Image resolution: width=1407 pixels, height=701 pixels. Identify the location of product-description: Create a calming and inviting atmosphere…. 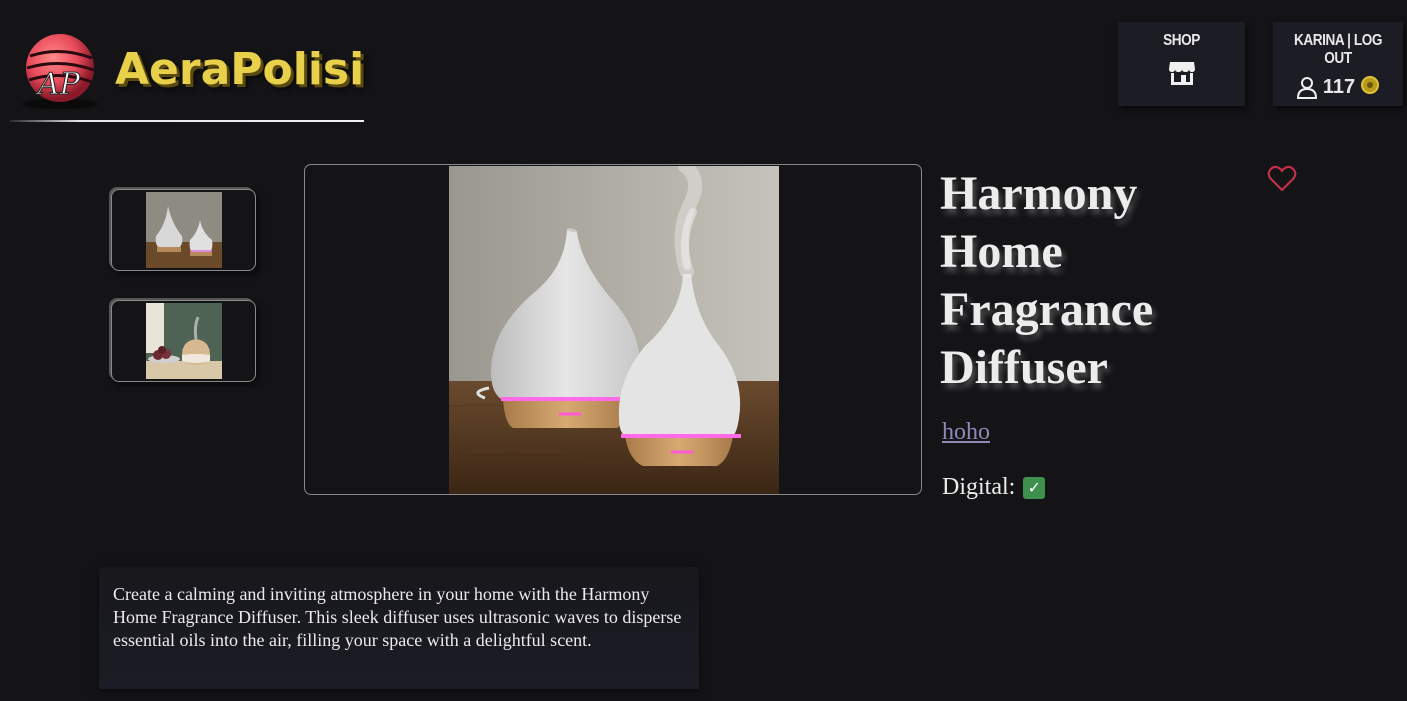
(399, 628).